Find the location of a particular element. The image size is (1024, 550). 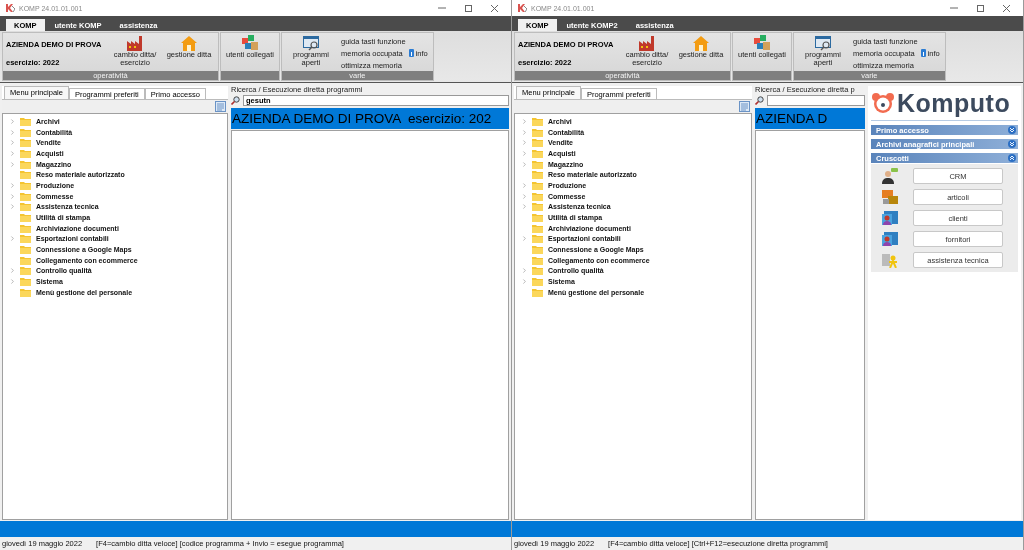

person-icon is located at coordinates (890, 176).